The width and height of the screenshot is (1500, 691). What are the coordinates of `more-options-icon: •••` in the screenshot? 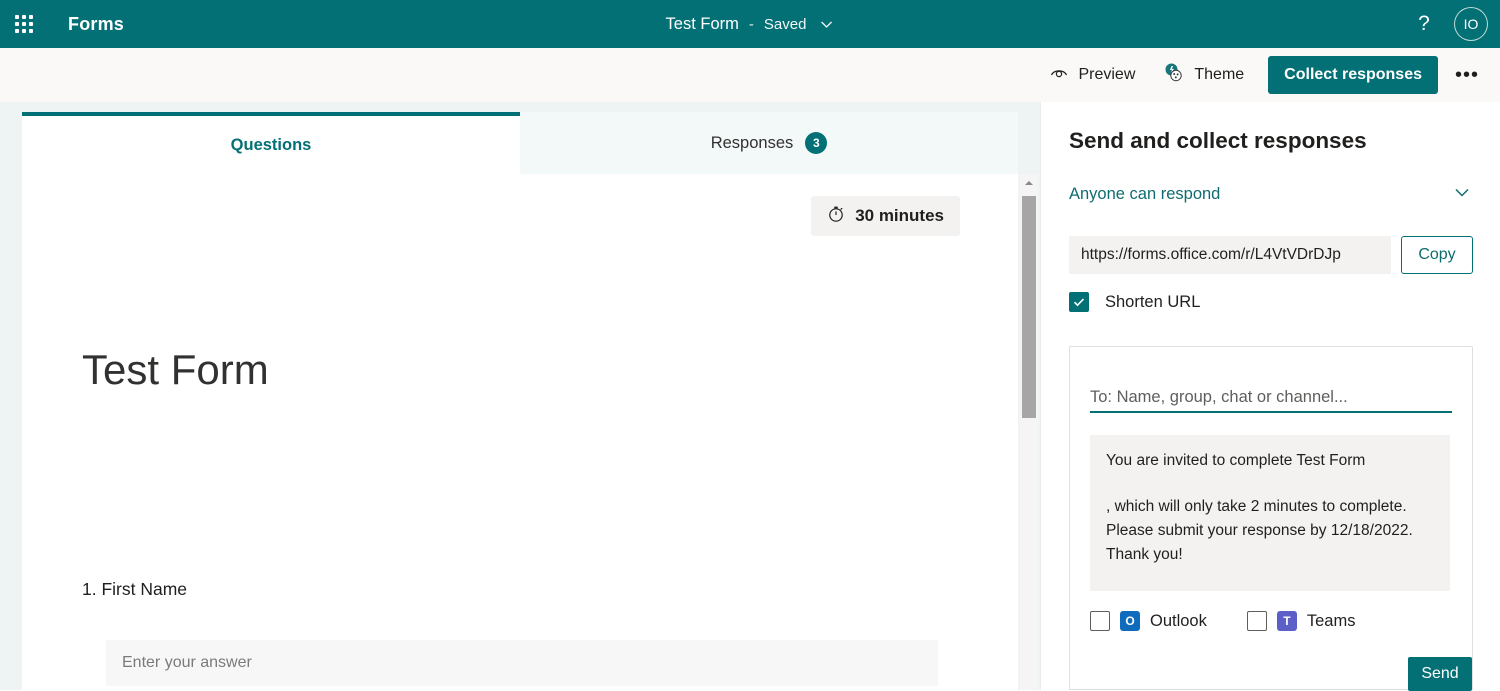 It's located at (1467, 75).